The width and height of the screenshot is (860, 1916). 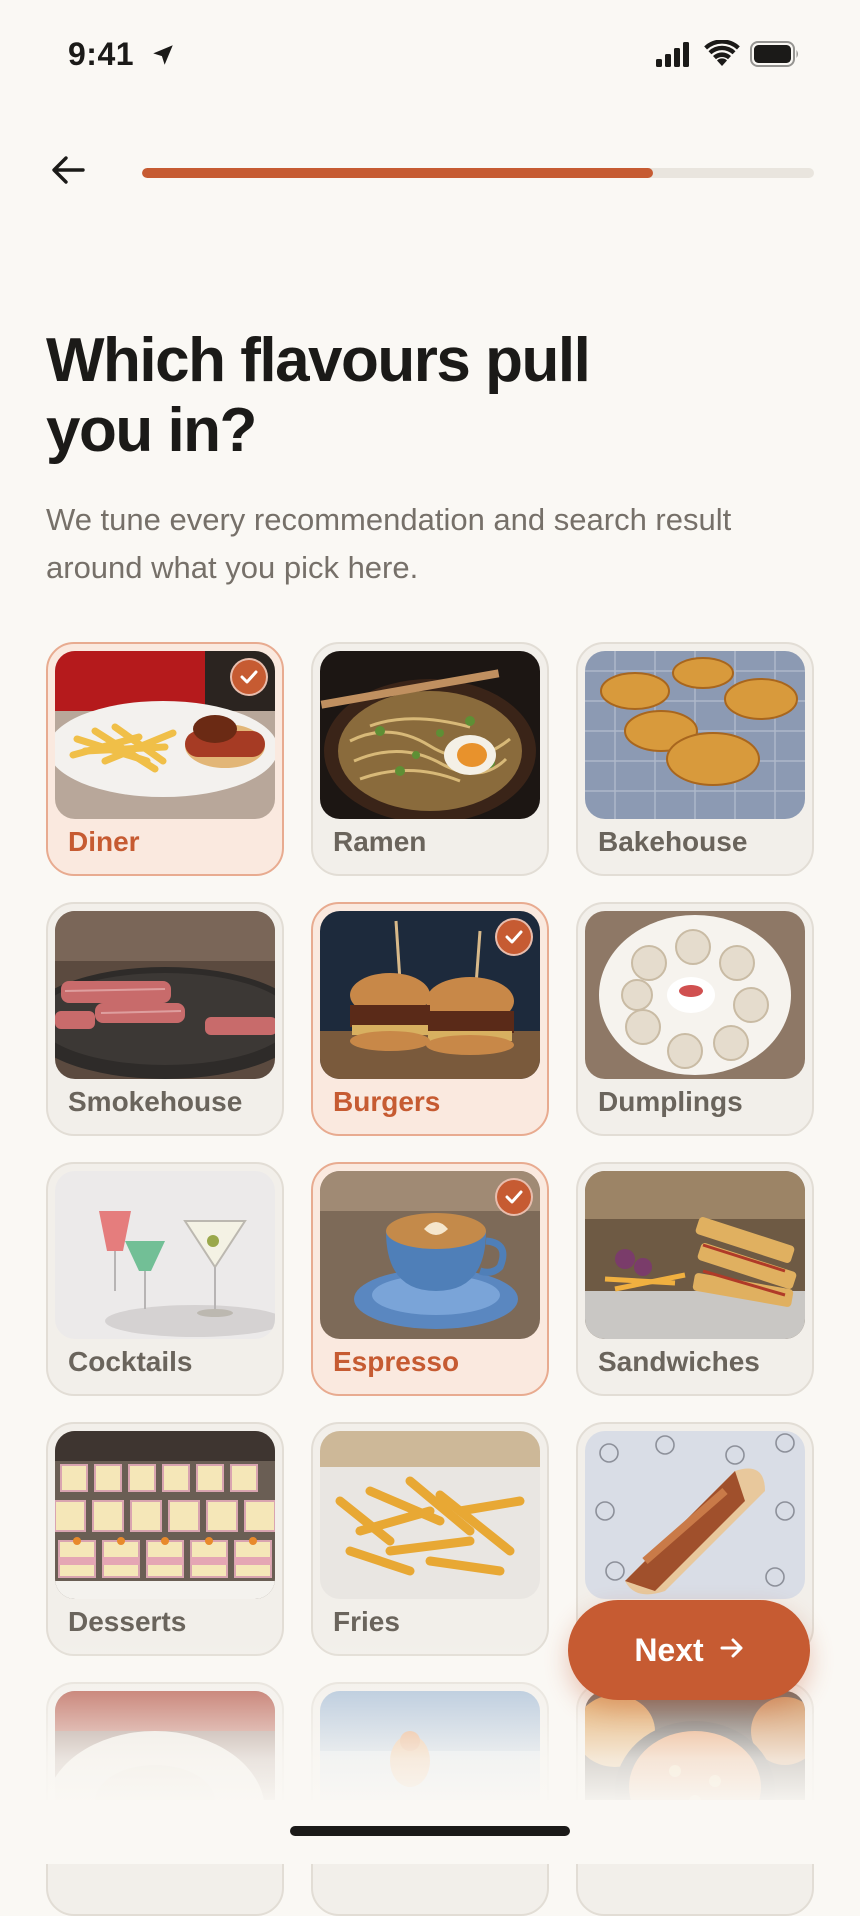 What do you see at coordinates (670, 1101) in the screenshot?
I see `flavour-label: Dumplings` at bounding box center [670, 1101].